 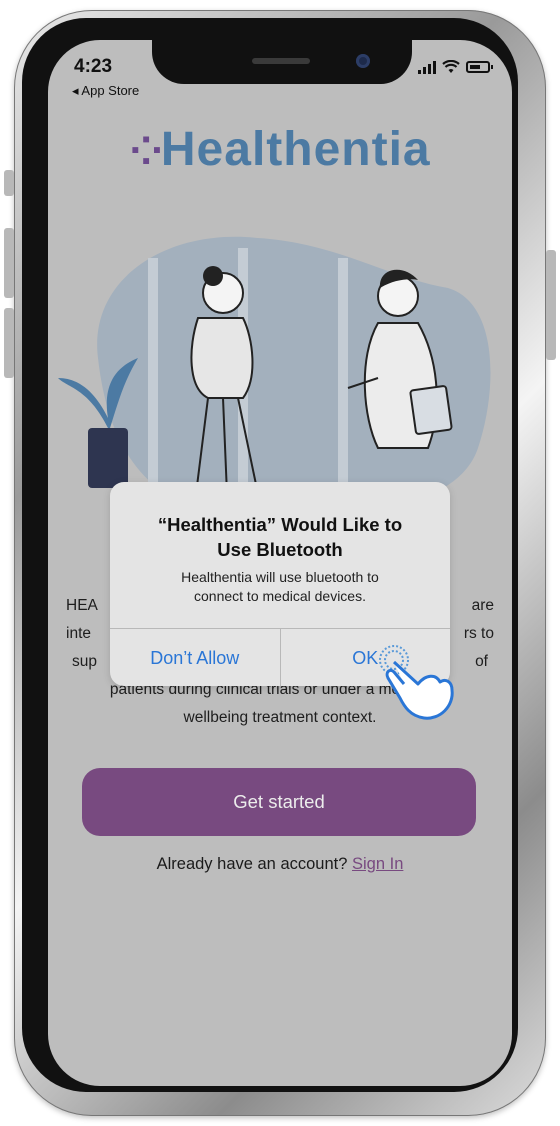 I want to click on dont-allow-button: Don’t Allow, so click(x=195, y=657).